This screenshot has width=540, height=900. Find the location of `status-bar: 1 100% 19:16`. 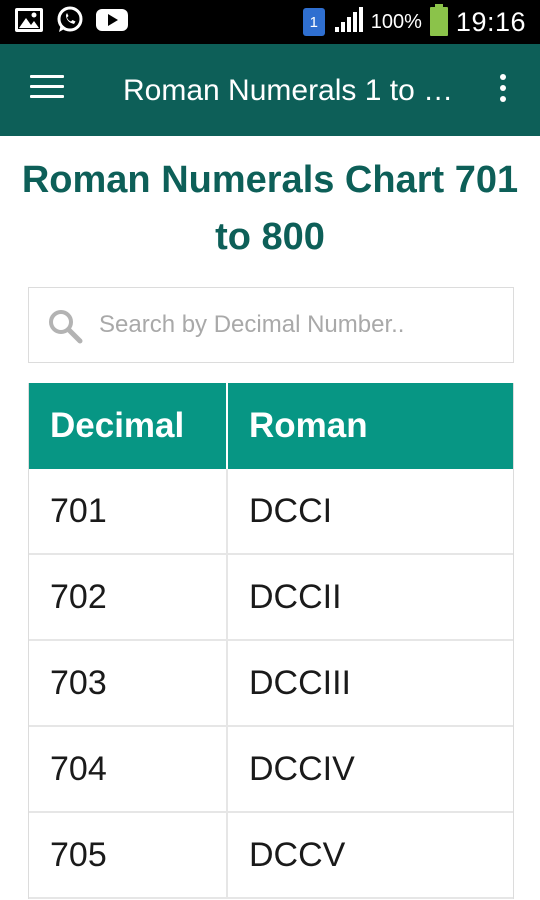

status-bar: 1 100% 19:16 is located at coordinates (270, 22).